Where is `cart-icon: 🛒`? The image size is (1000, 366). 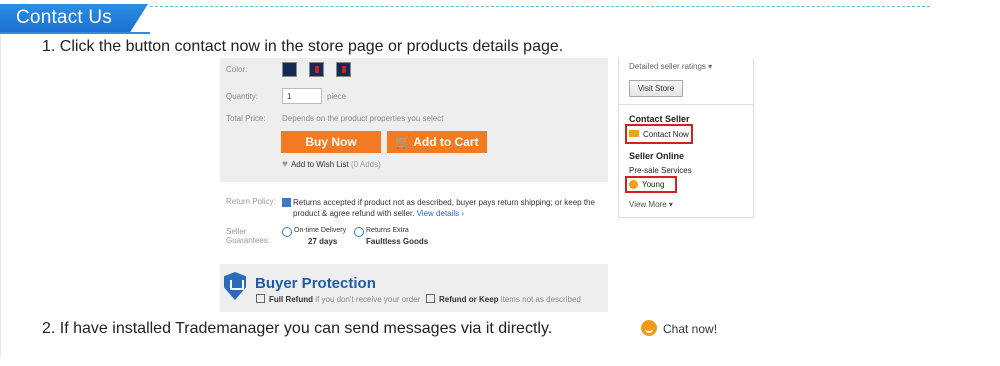 cart-icon: 🛒 is located at coordinates (403, 142).